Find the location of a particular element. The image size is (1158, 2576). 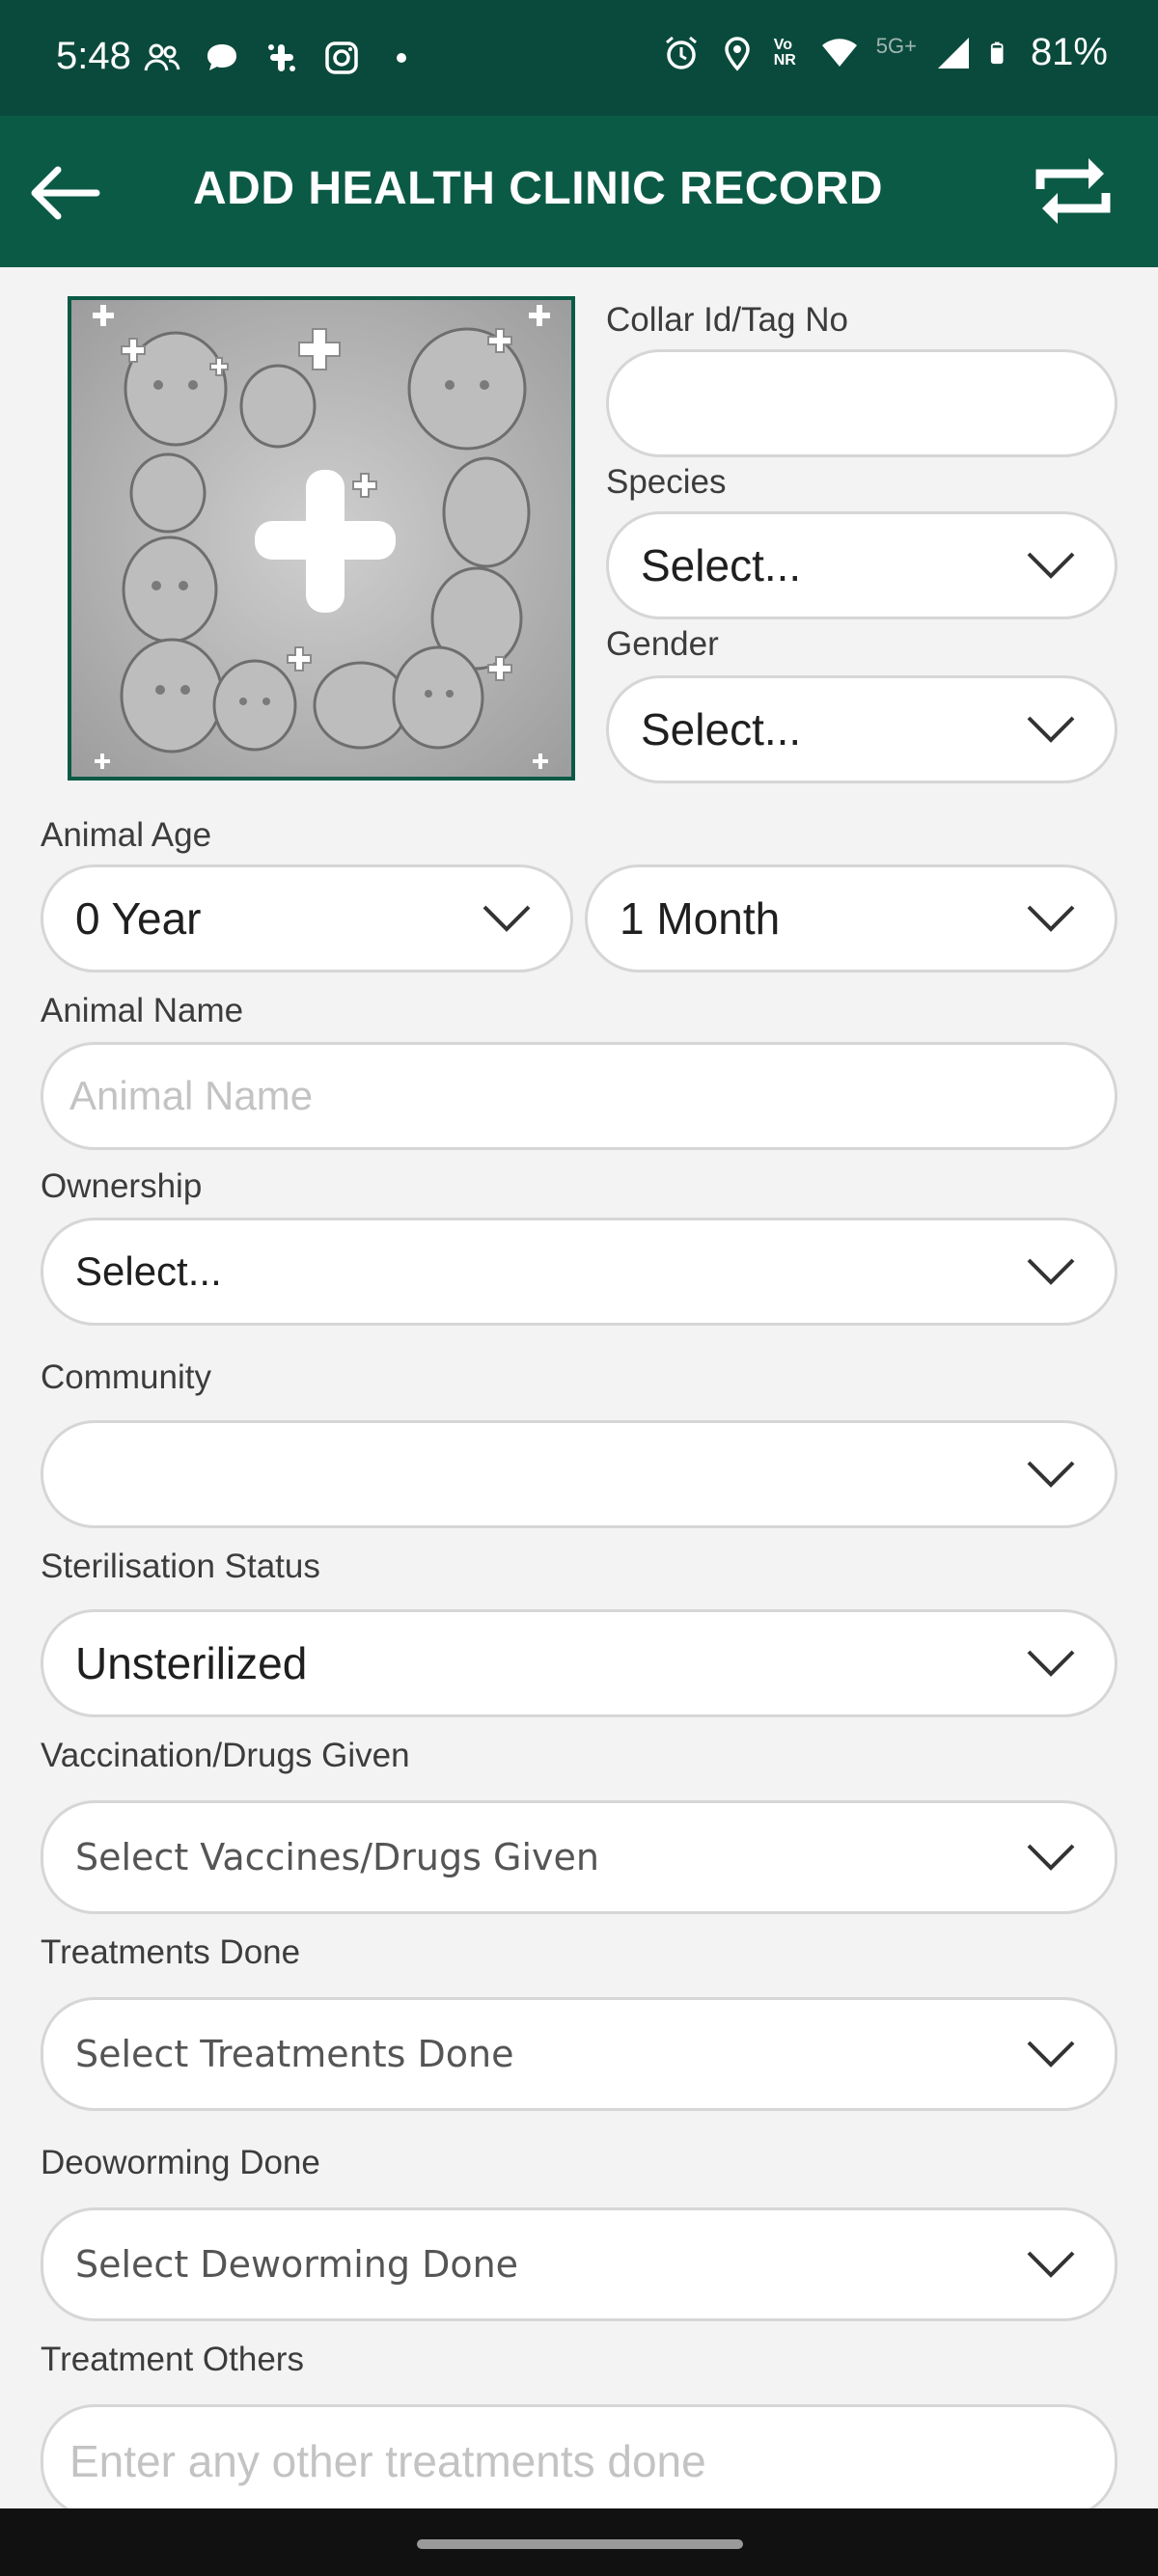

network-type: 5G+ is located at coordinates (896, 45).